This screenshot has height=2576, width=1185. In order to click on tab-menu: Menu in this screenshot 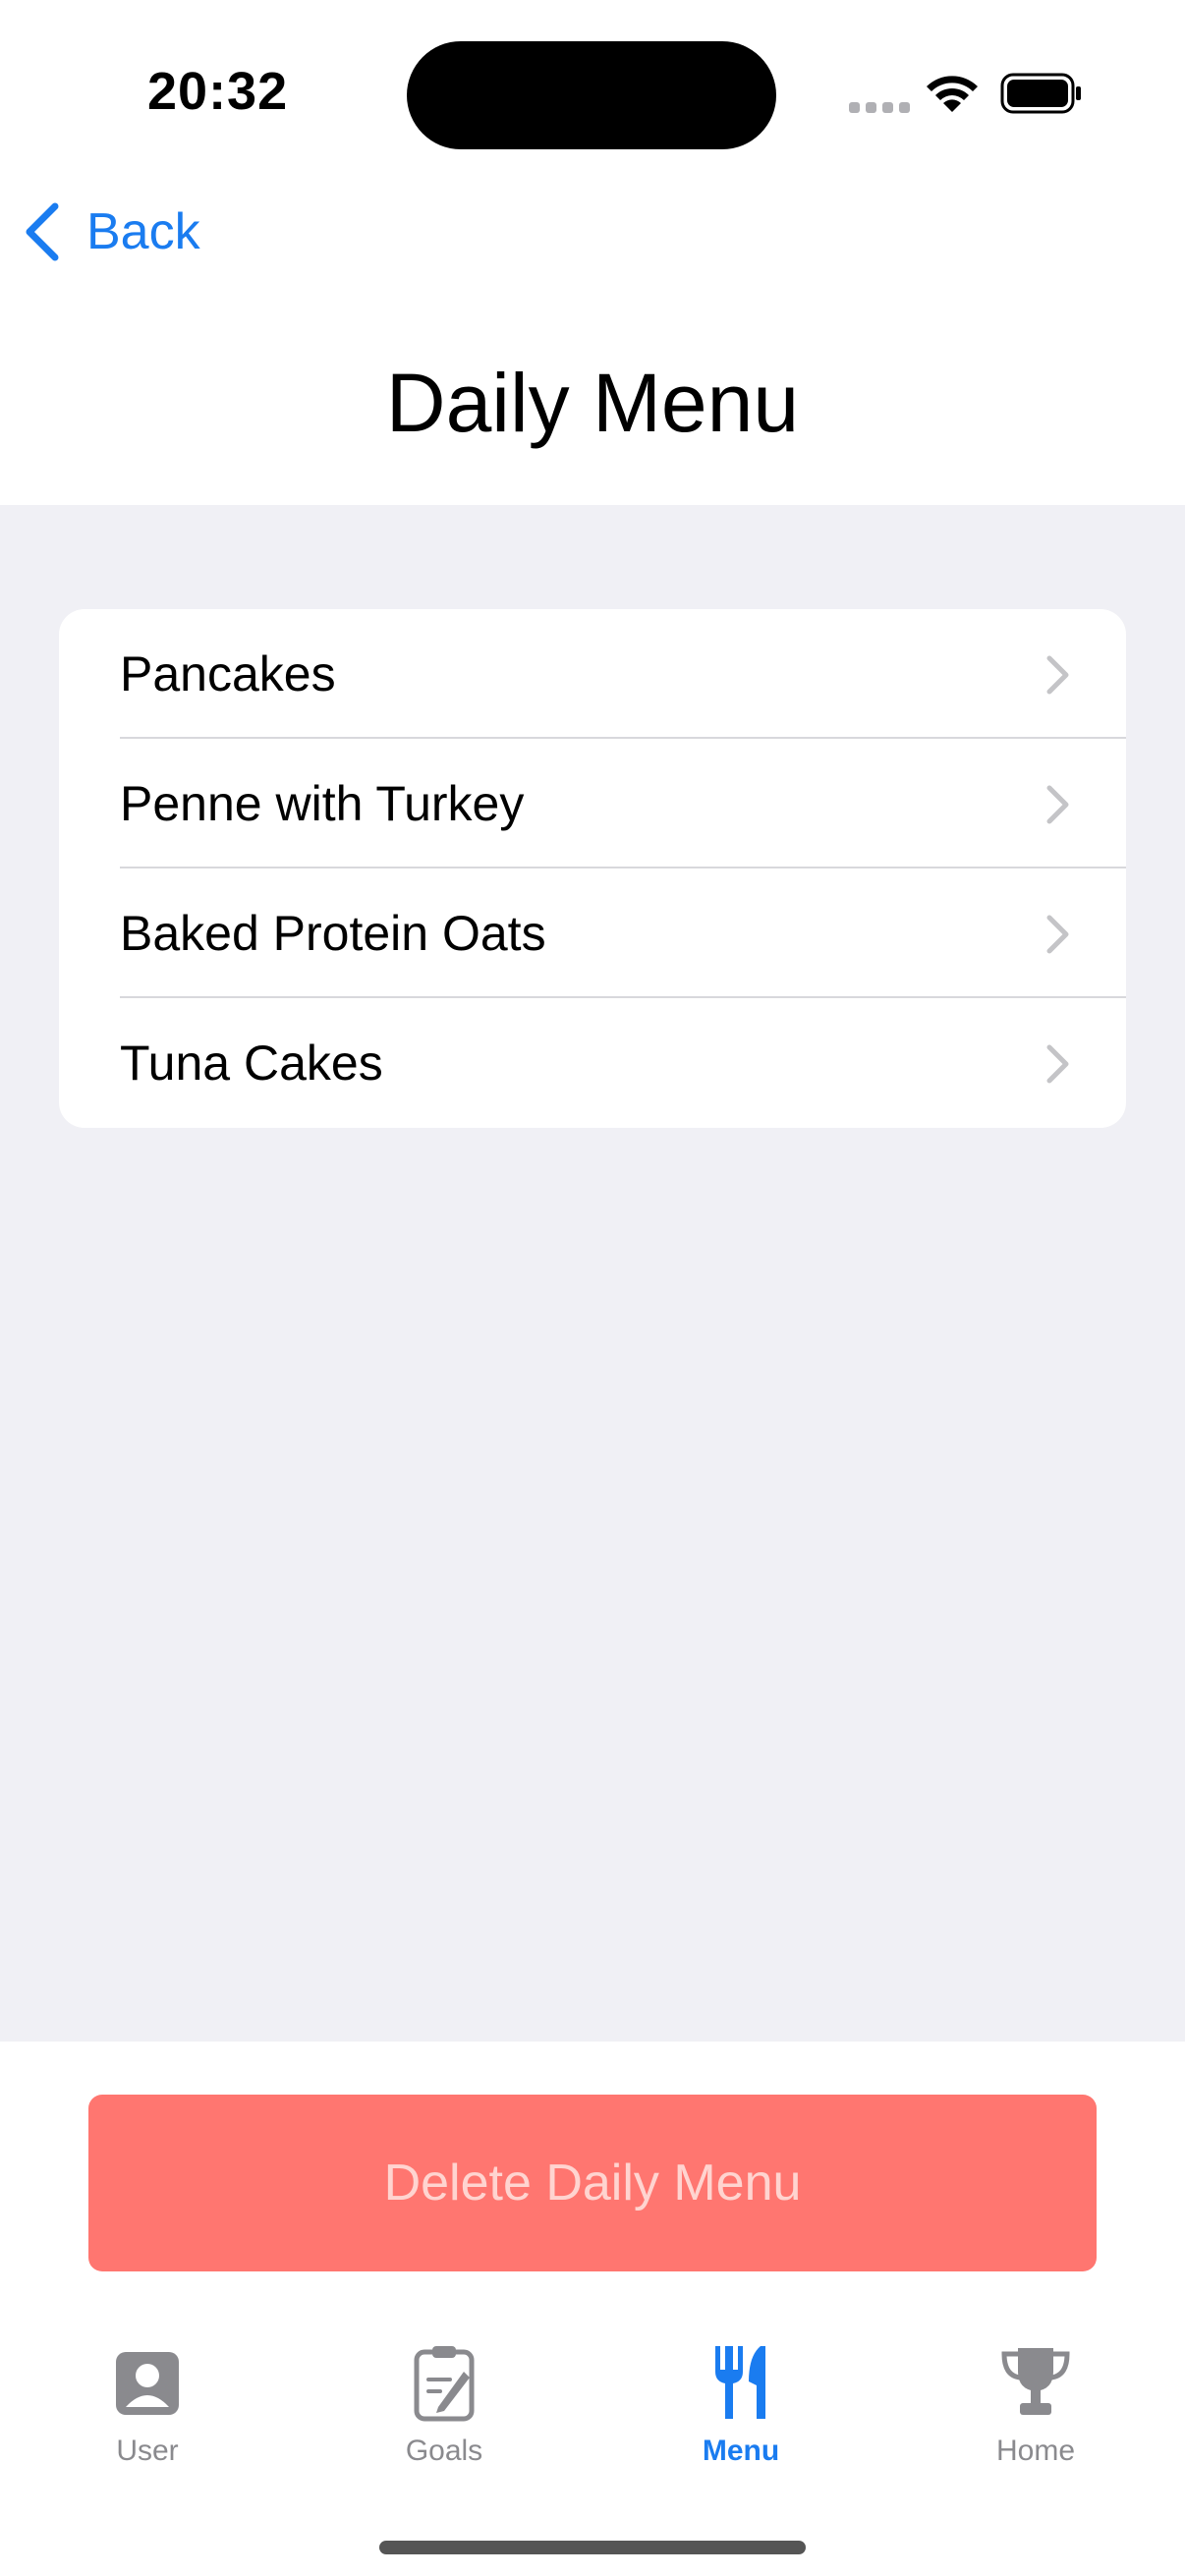, I will do `click(741, 2416)`.